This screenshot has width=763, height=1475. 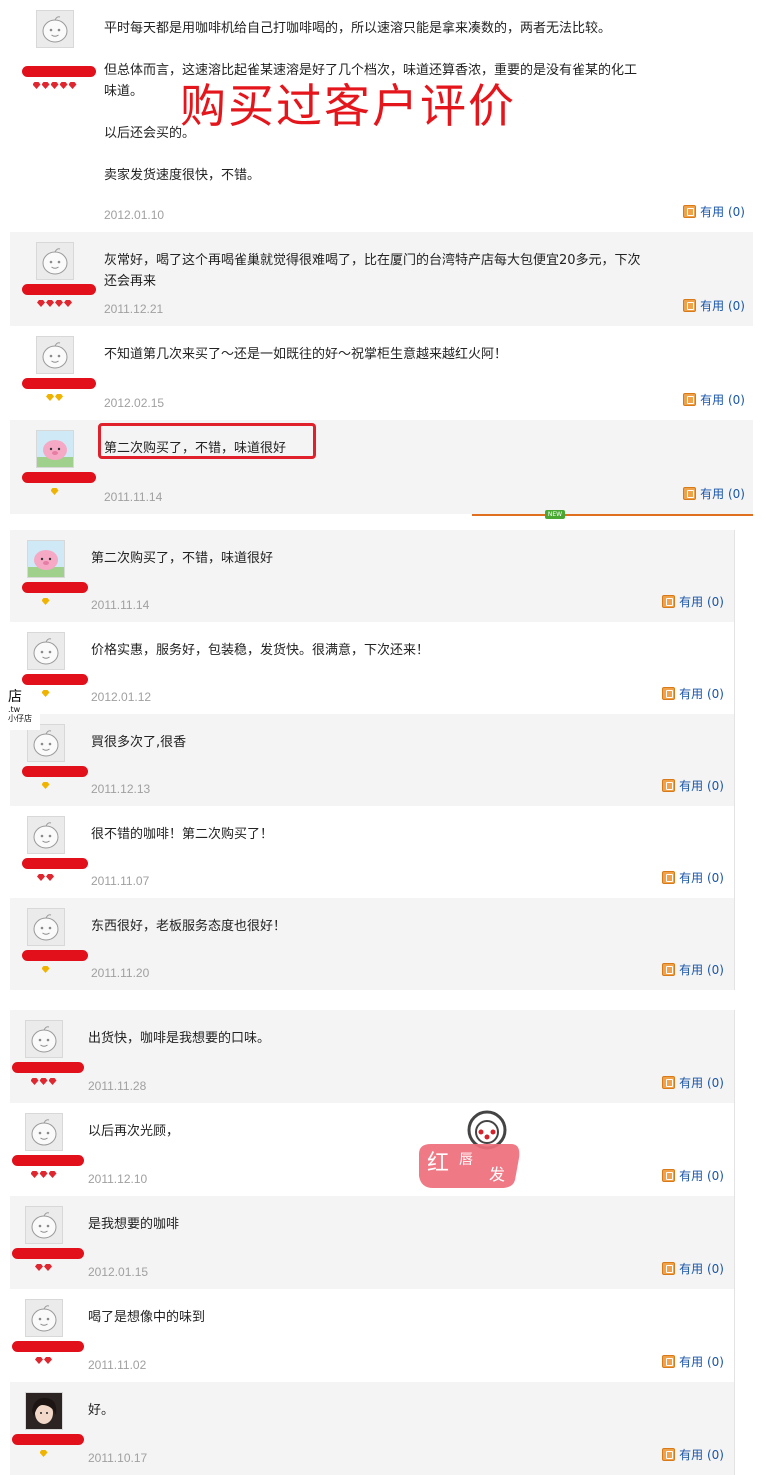 What do you see at coordinates (120, 973) in the screenshot?
I see `review-date: 2011.11.20` at bounding box center [120, 973].